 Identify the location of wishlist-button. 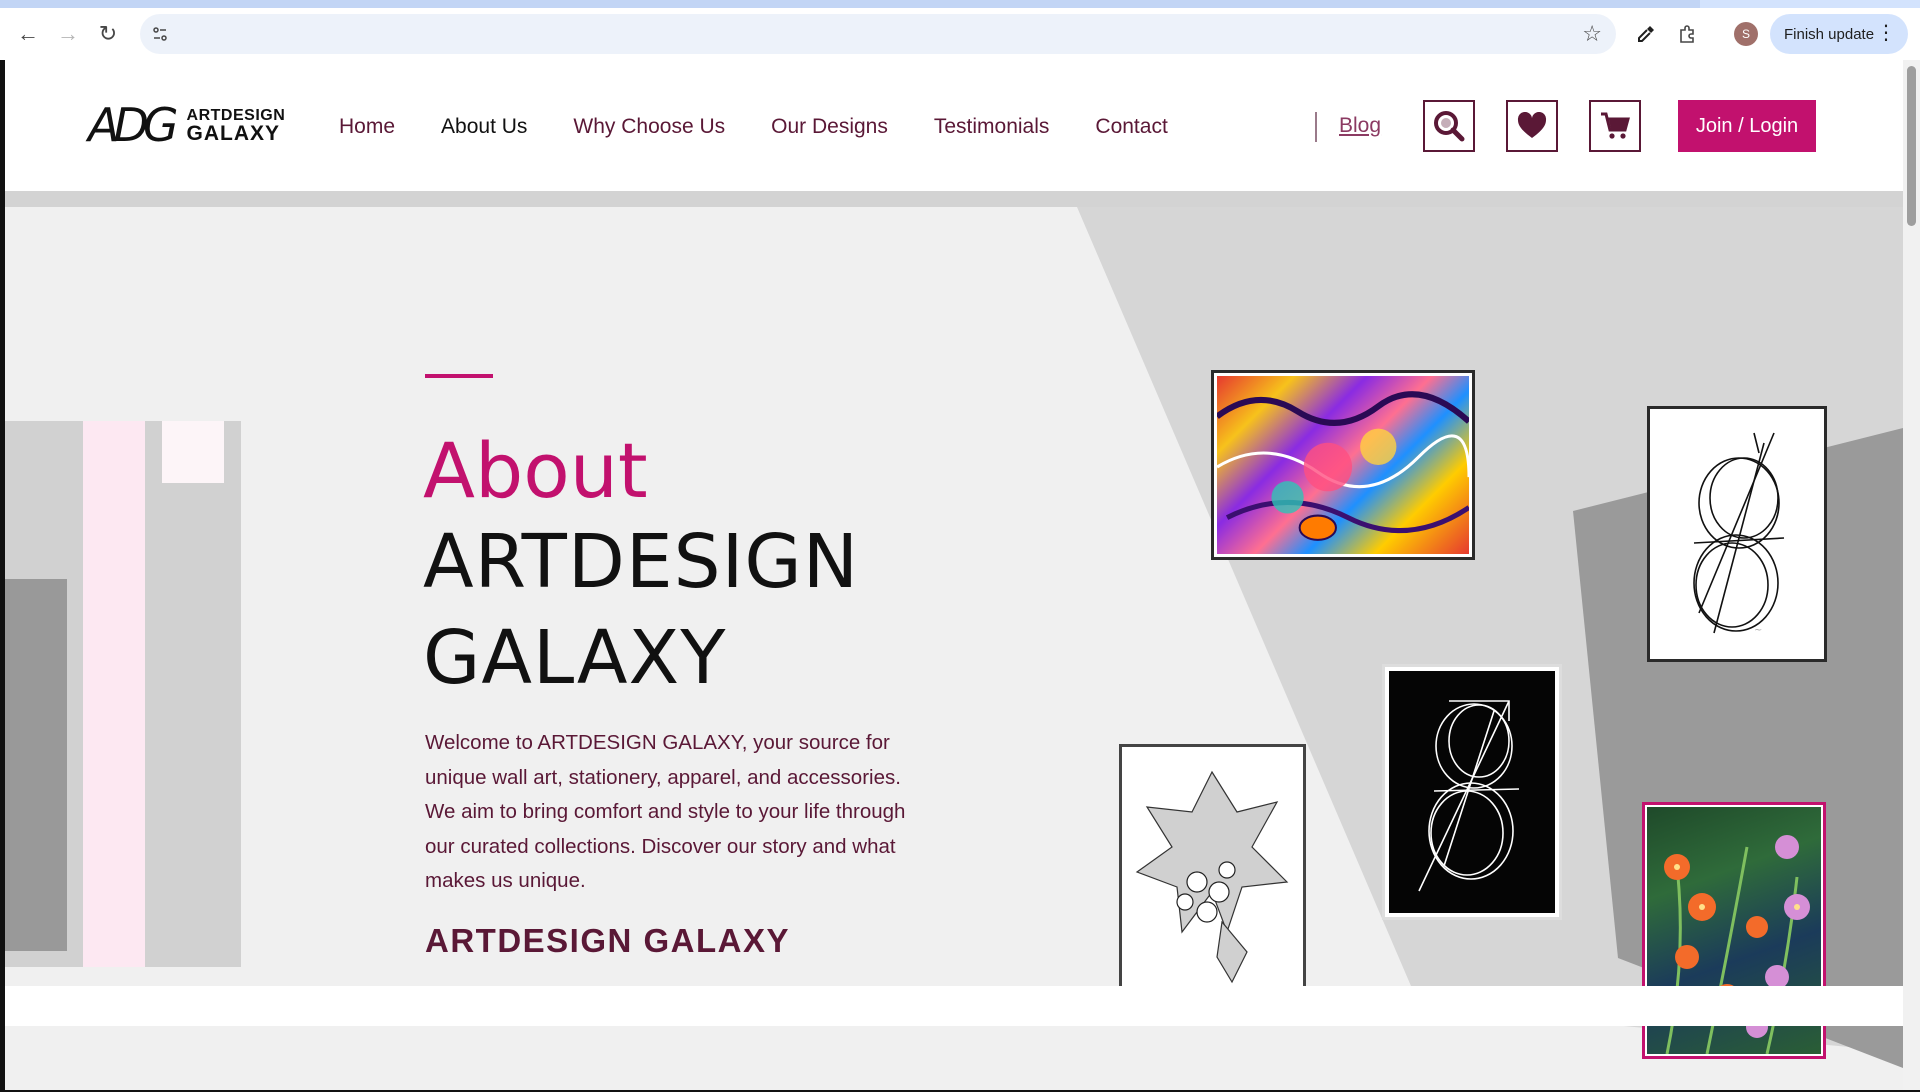
(1532, 126).